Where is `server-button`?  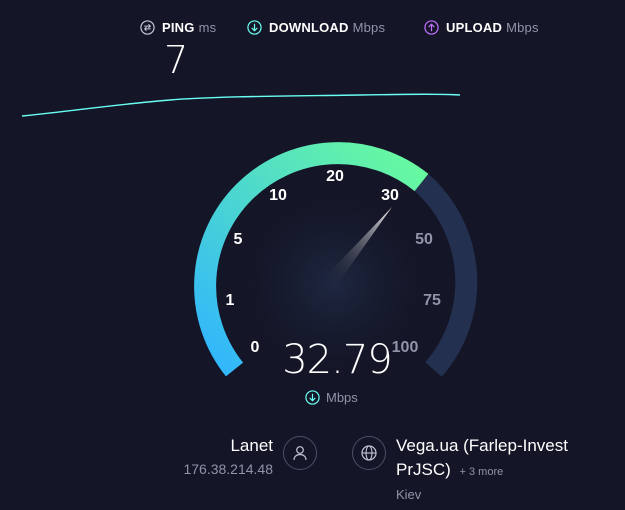
server-button is located at coordinates (369, 453).